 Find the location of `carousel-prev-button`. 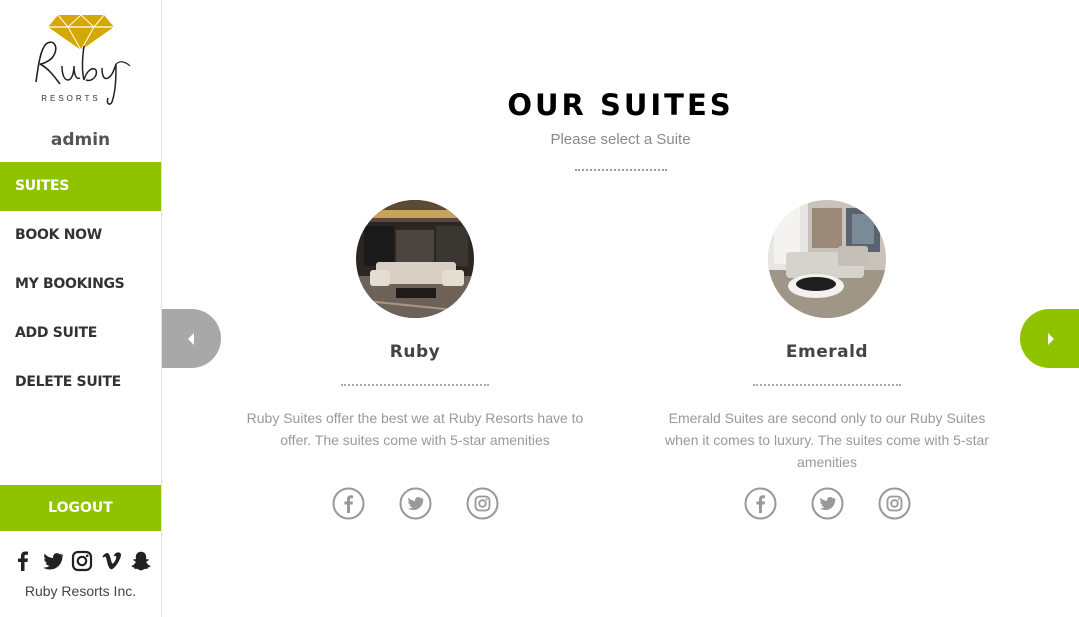

carousel-prev-button is located at coordinates (191, 338).